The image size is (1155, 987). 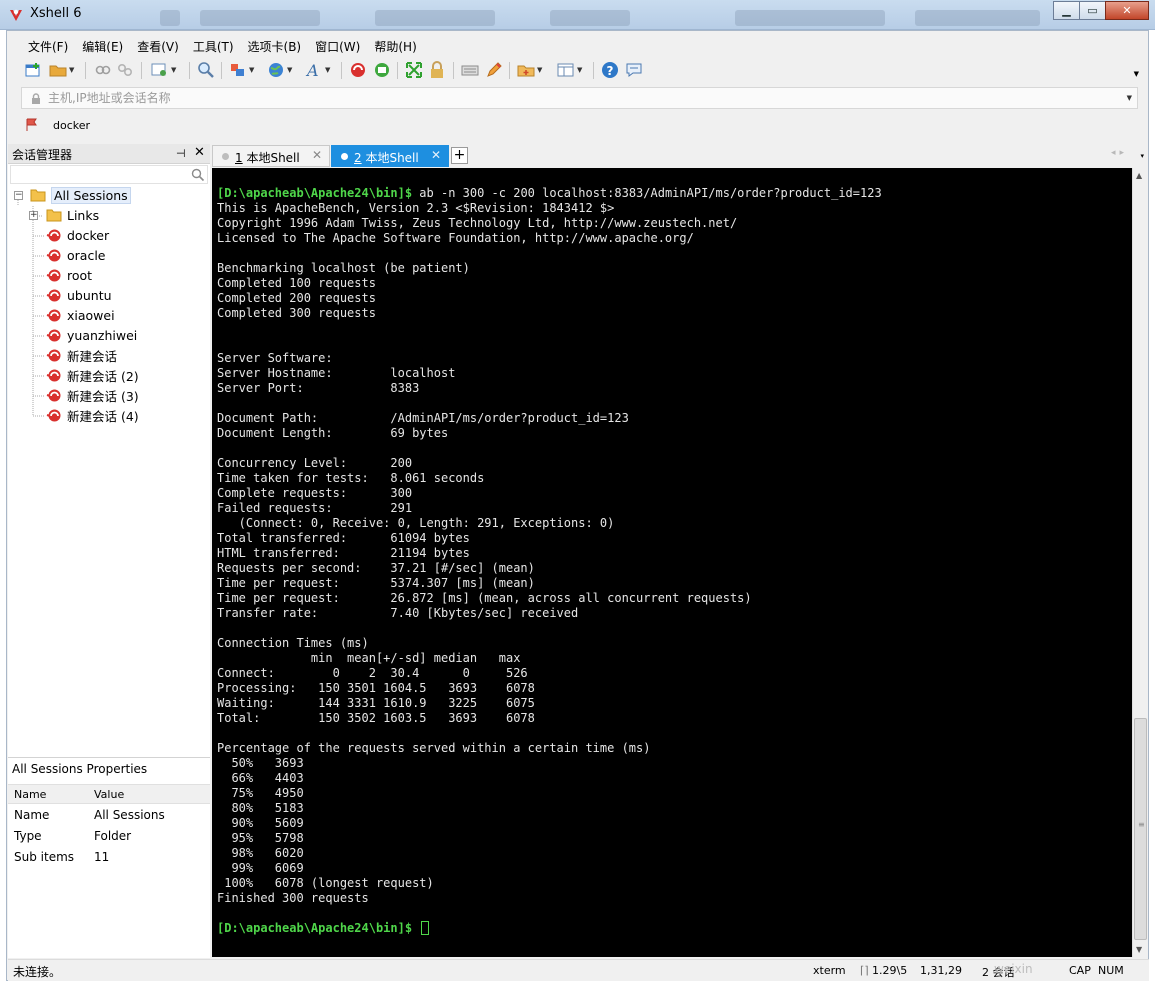 I want to click on terminal-line: 95% 5798, so click(x=549, y=838).